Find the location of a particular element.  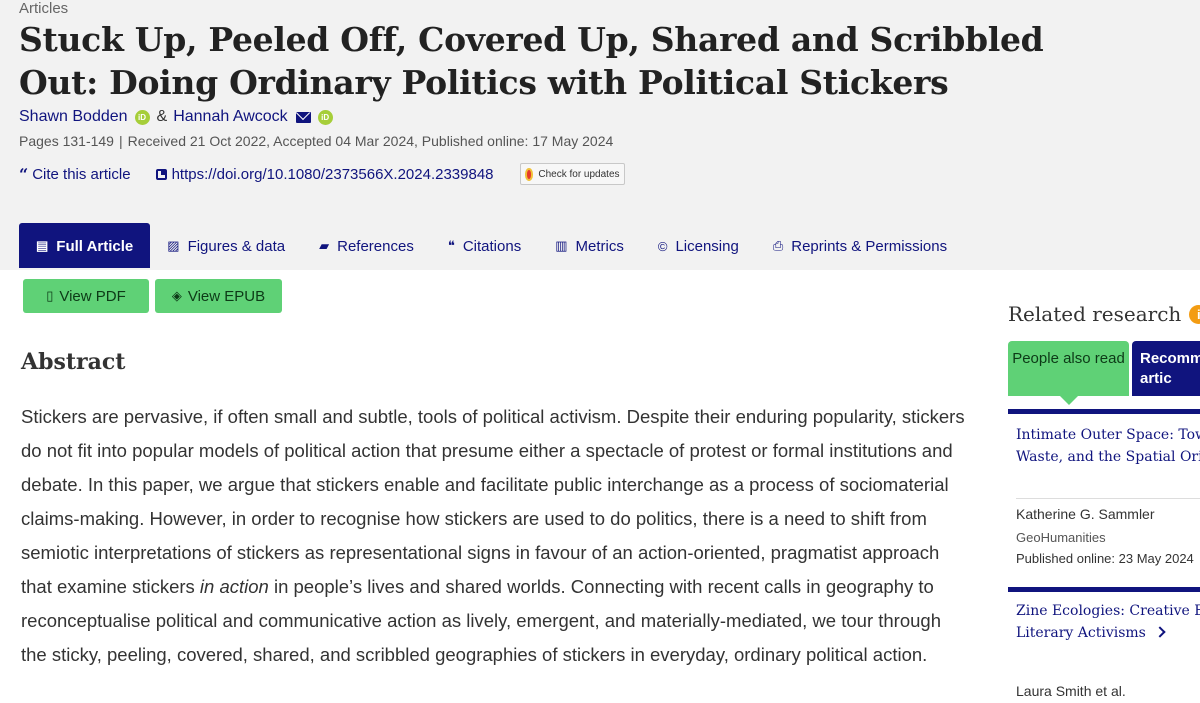

tab-label: Licensing is located at coordinates (707, 246).